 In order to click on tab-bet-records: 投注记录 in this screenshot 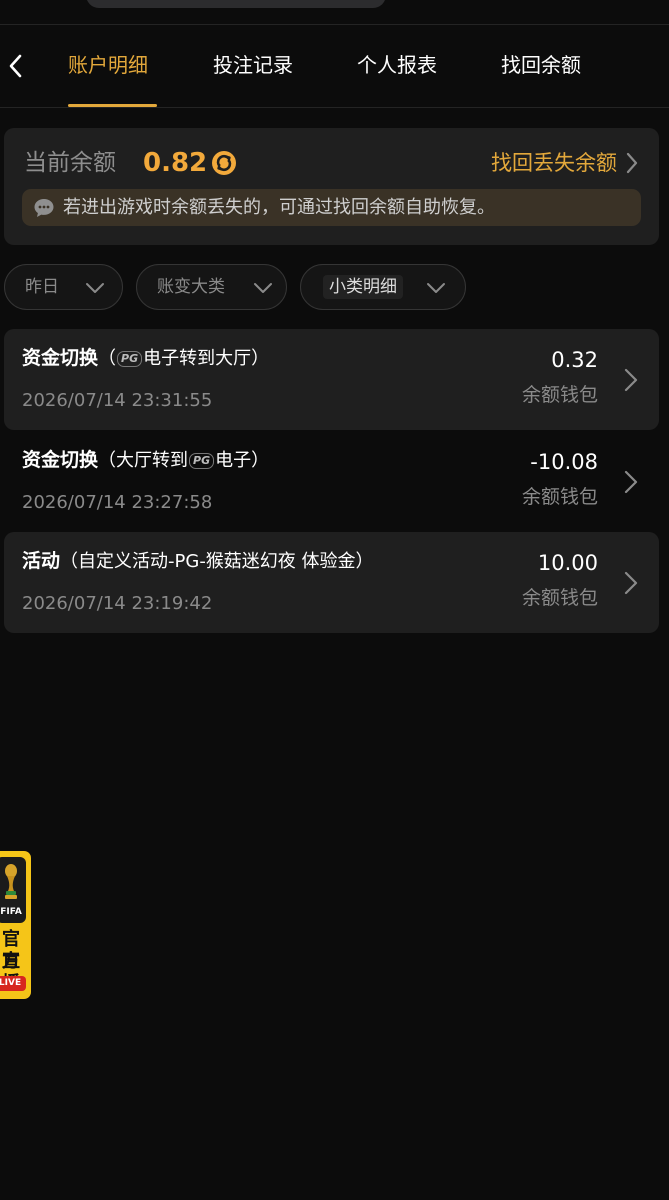, I will do `click(253, 65)`.